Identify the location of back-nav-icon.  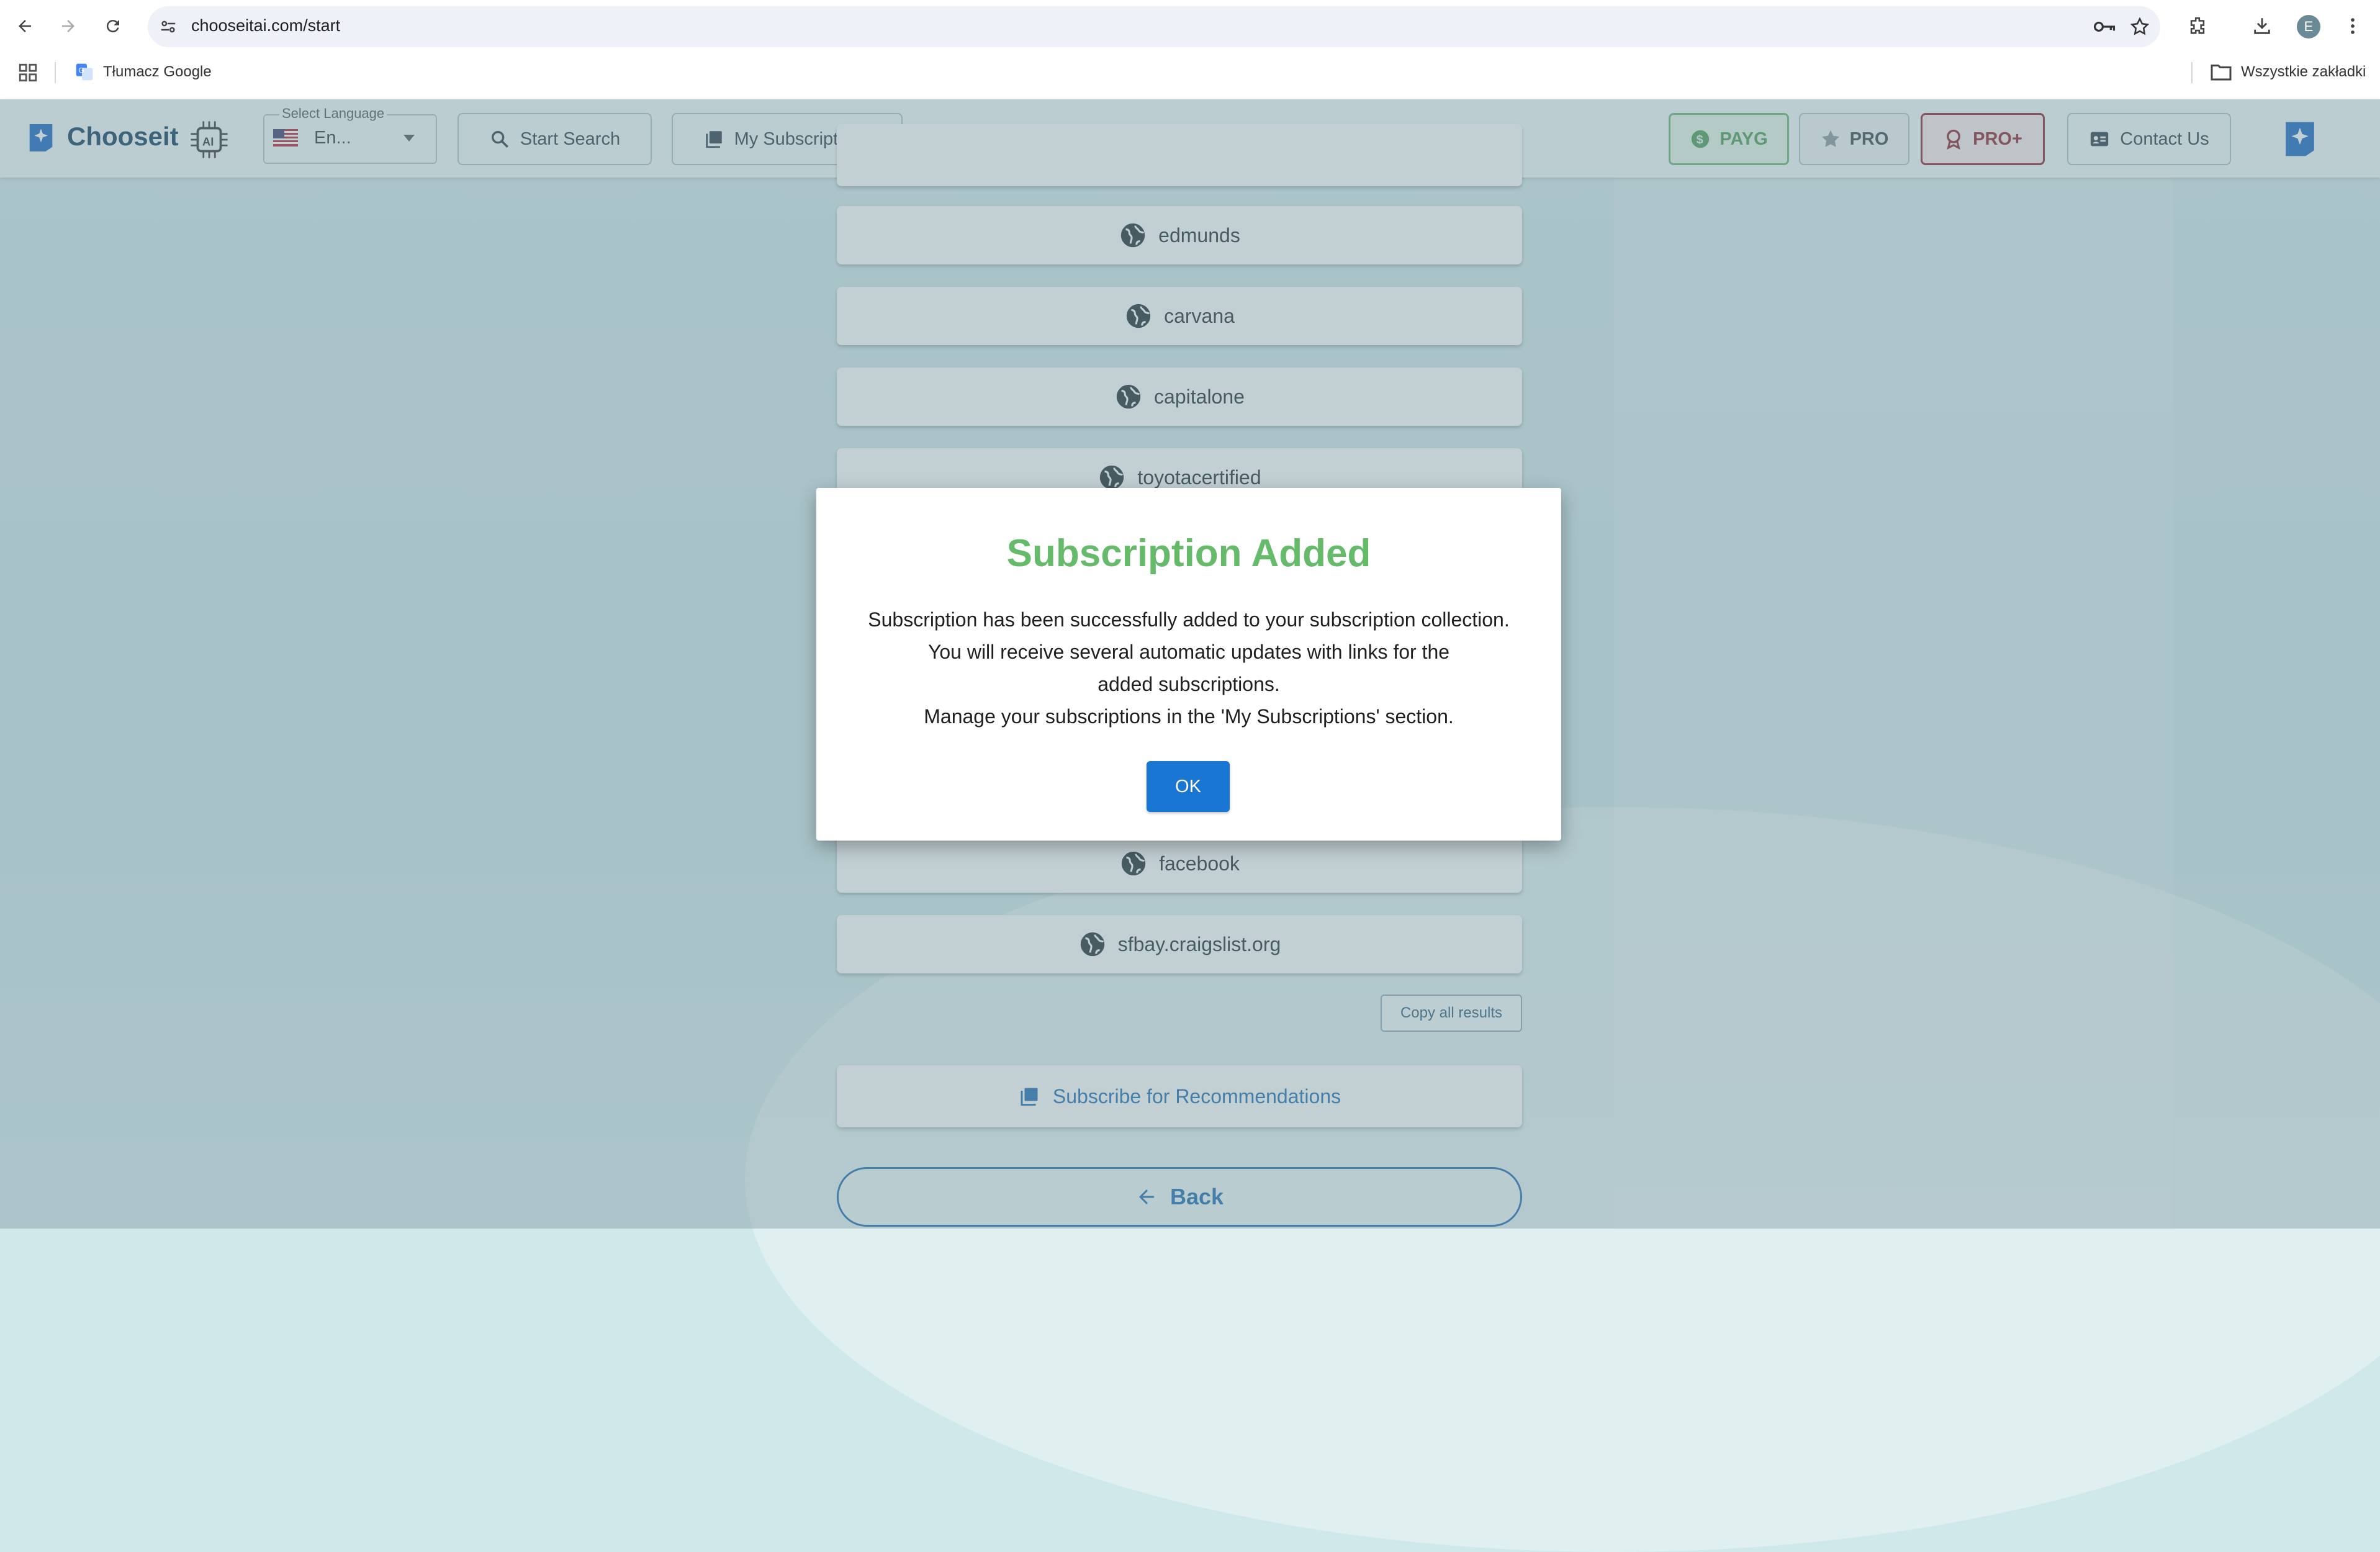
(25, 26).